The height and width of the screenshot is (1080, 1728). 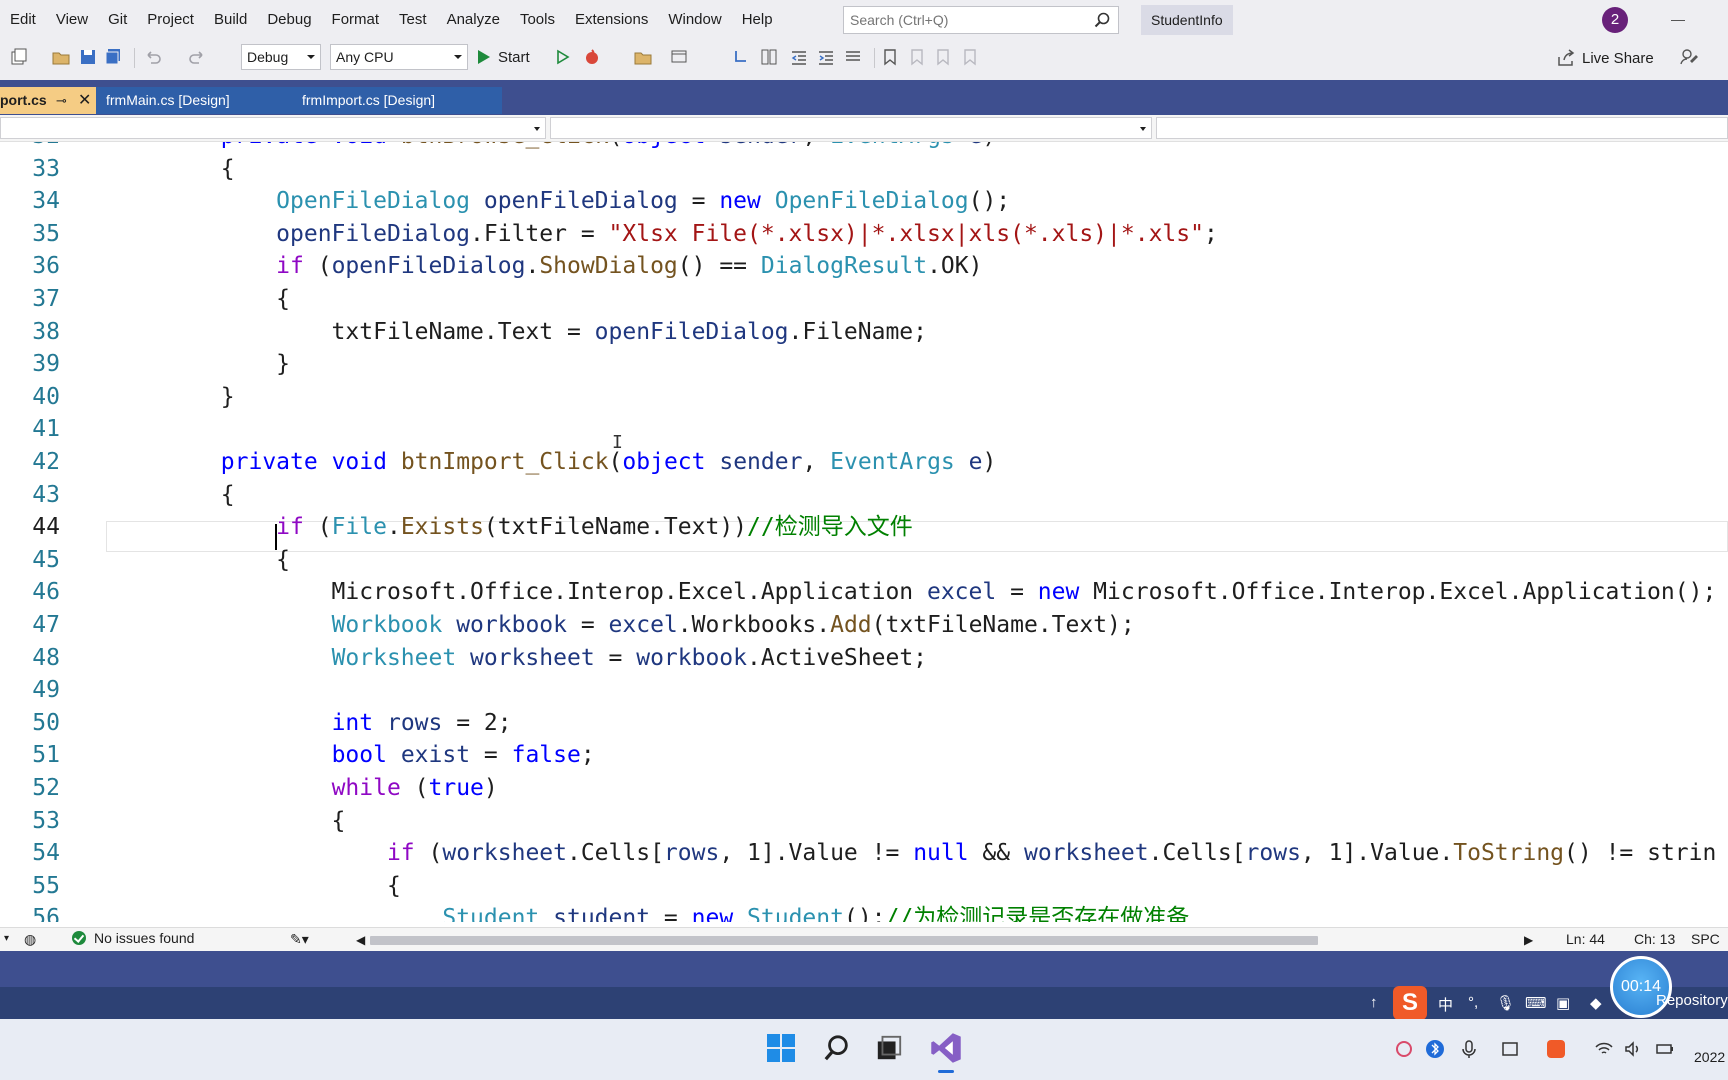 What do you see at coordinates (946, 1048) in the screenshot?
I see `visual-studio-icon` at bounding box center [946, 1048].